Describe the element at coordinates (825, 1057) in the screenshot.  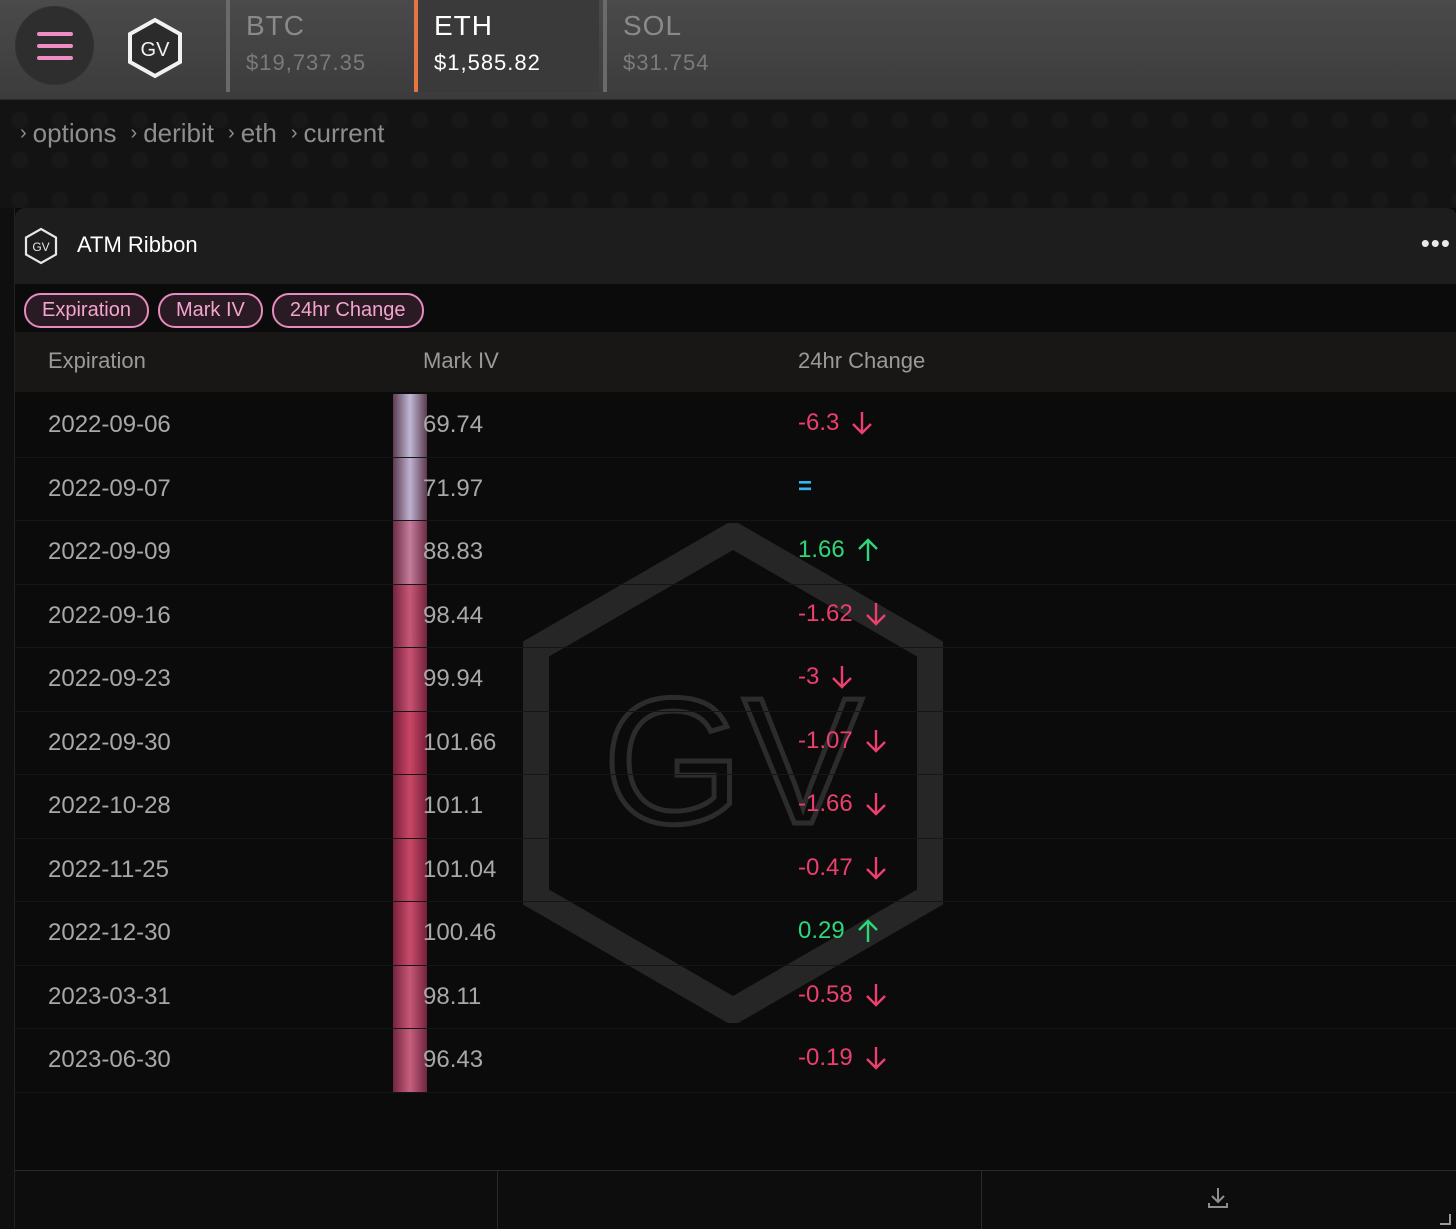
I see `change-value: -0.19` at that location.